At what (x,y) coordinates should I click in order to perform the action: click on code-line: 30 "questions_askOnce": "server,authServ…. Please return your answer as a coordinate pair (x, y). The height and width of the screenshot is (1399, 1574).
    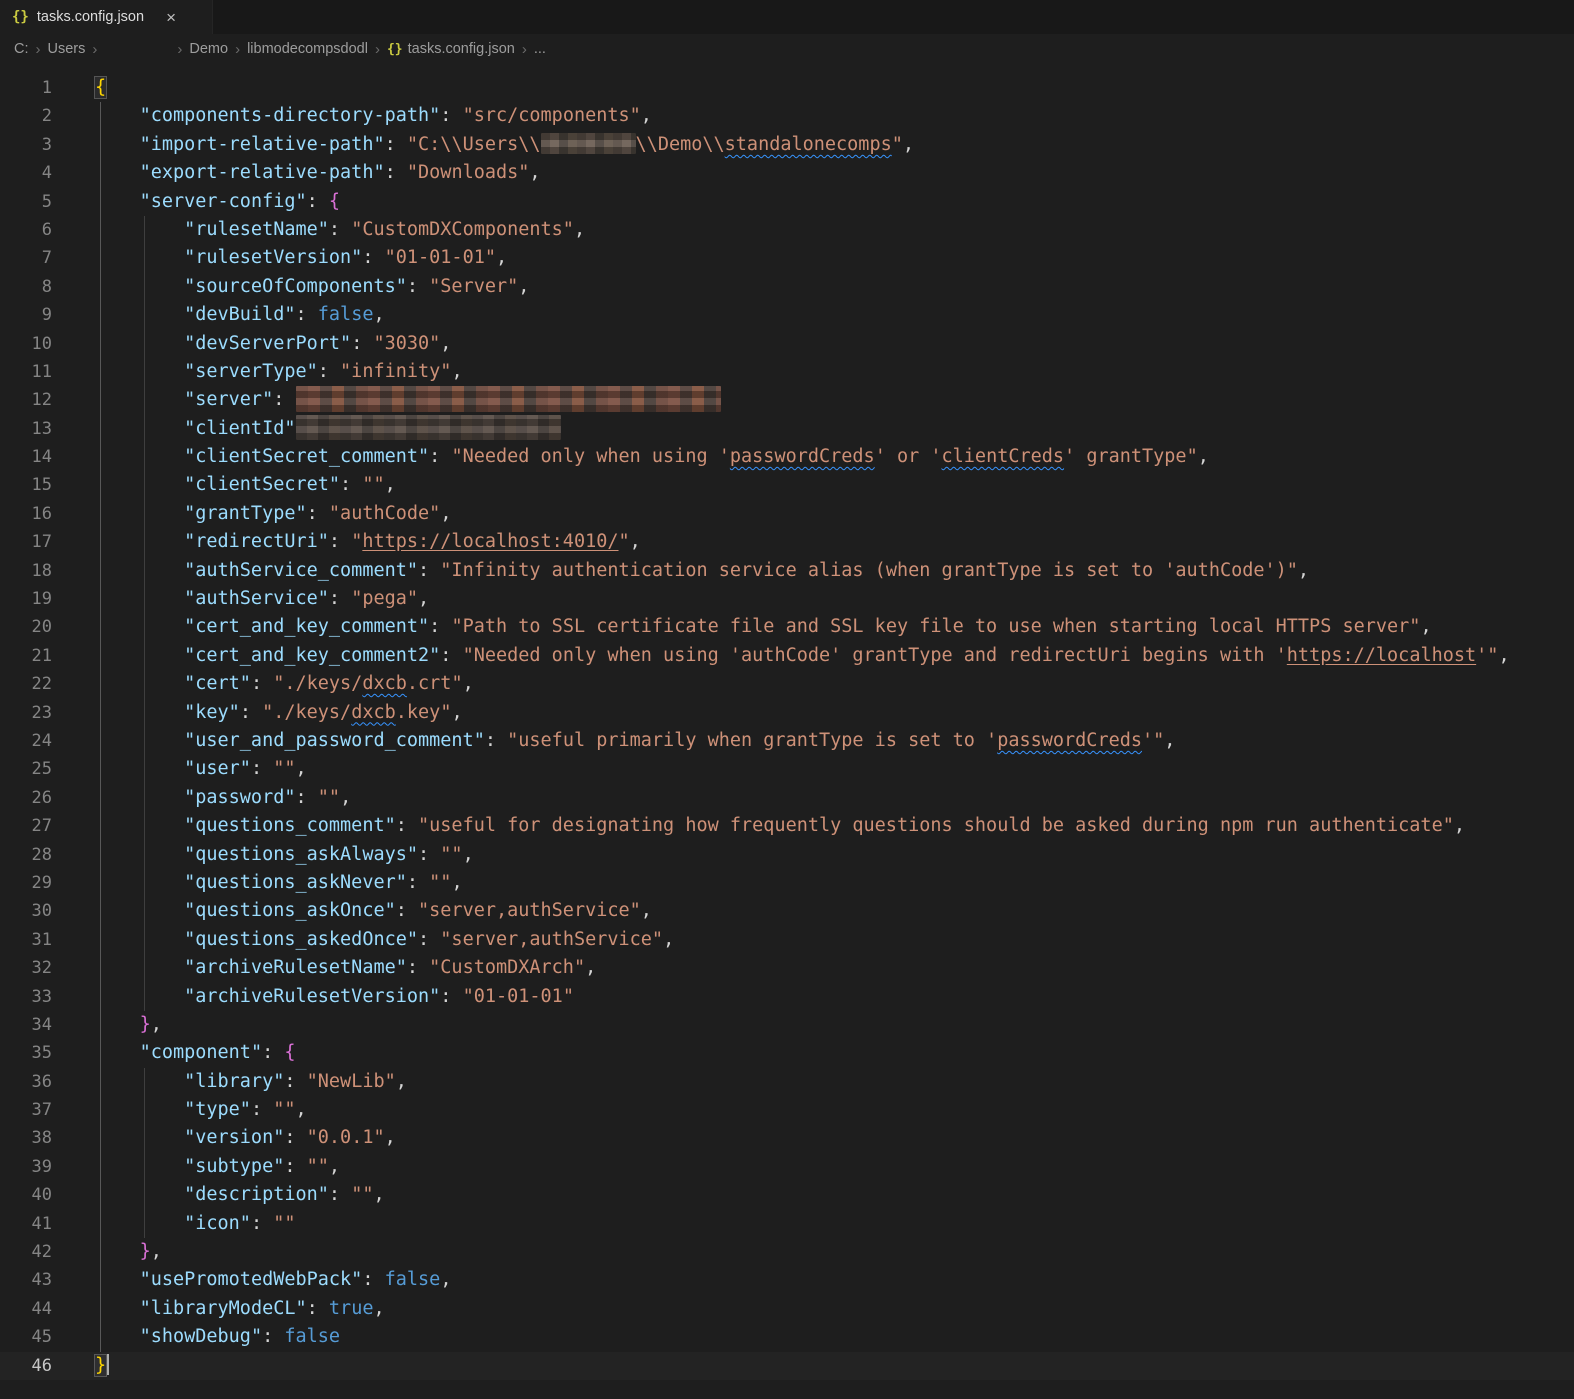
    Looking at the image, I should click on (787, 911).